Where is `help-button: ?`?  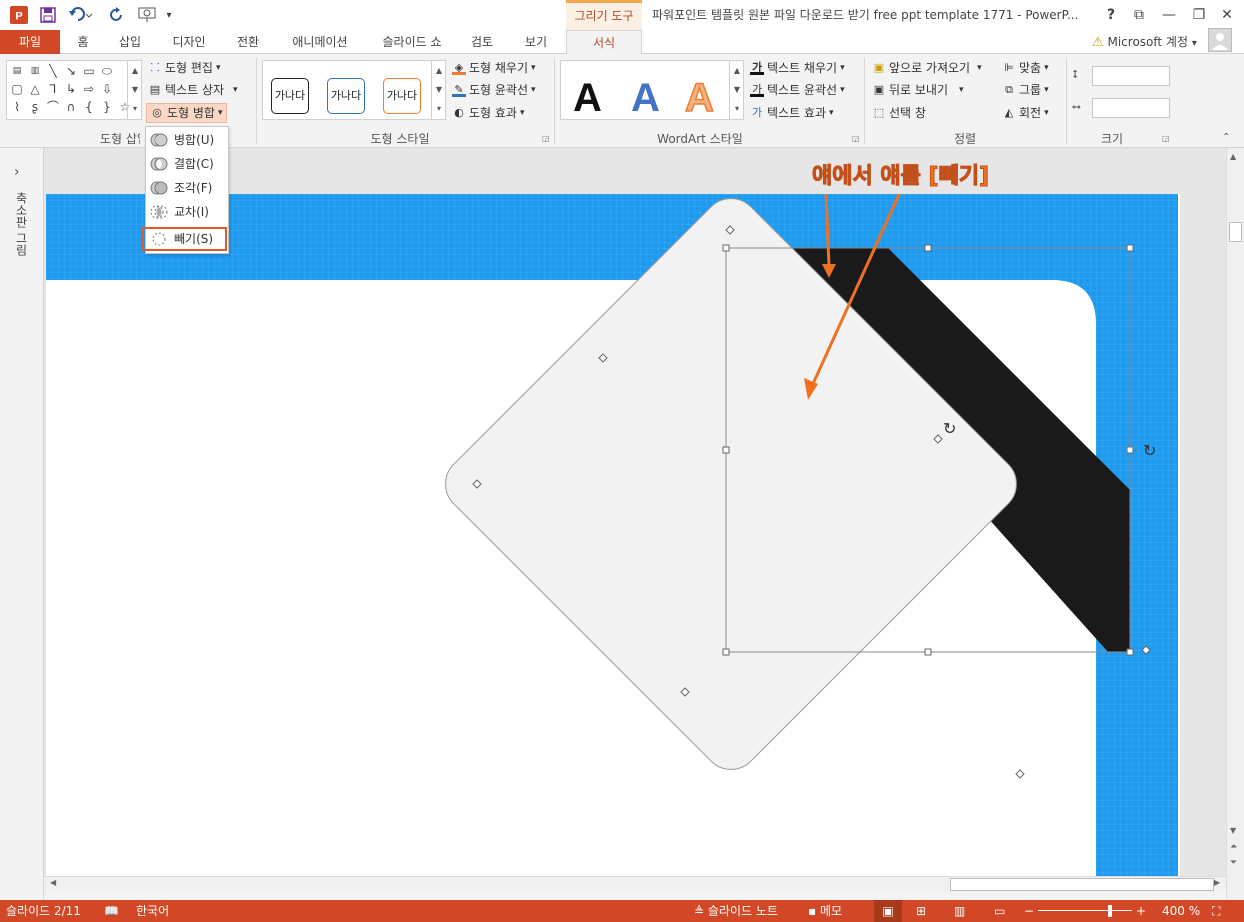 help-button: ? is located at coordinates (1111, 15).